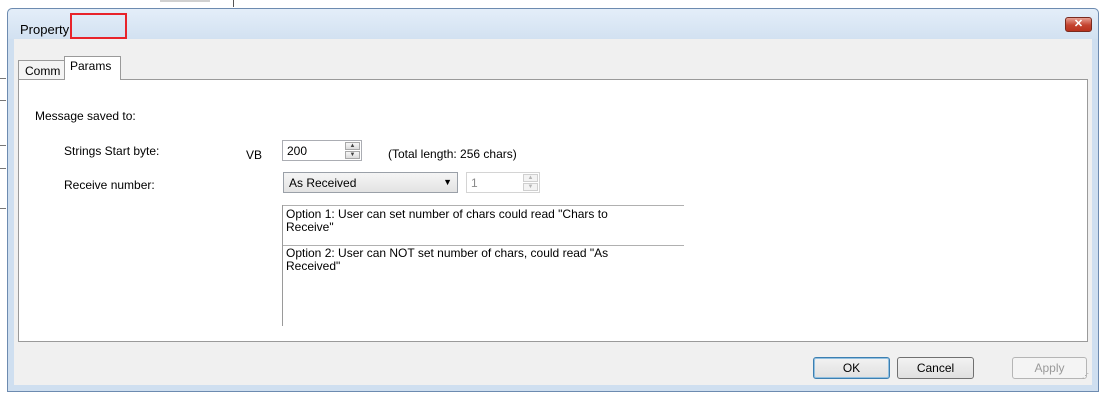  What do you see at coordinates (254, 155) in the screenshot?
I see `vb-prefix-label: VB` at bounding box center [254, 155].